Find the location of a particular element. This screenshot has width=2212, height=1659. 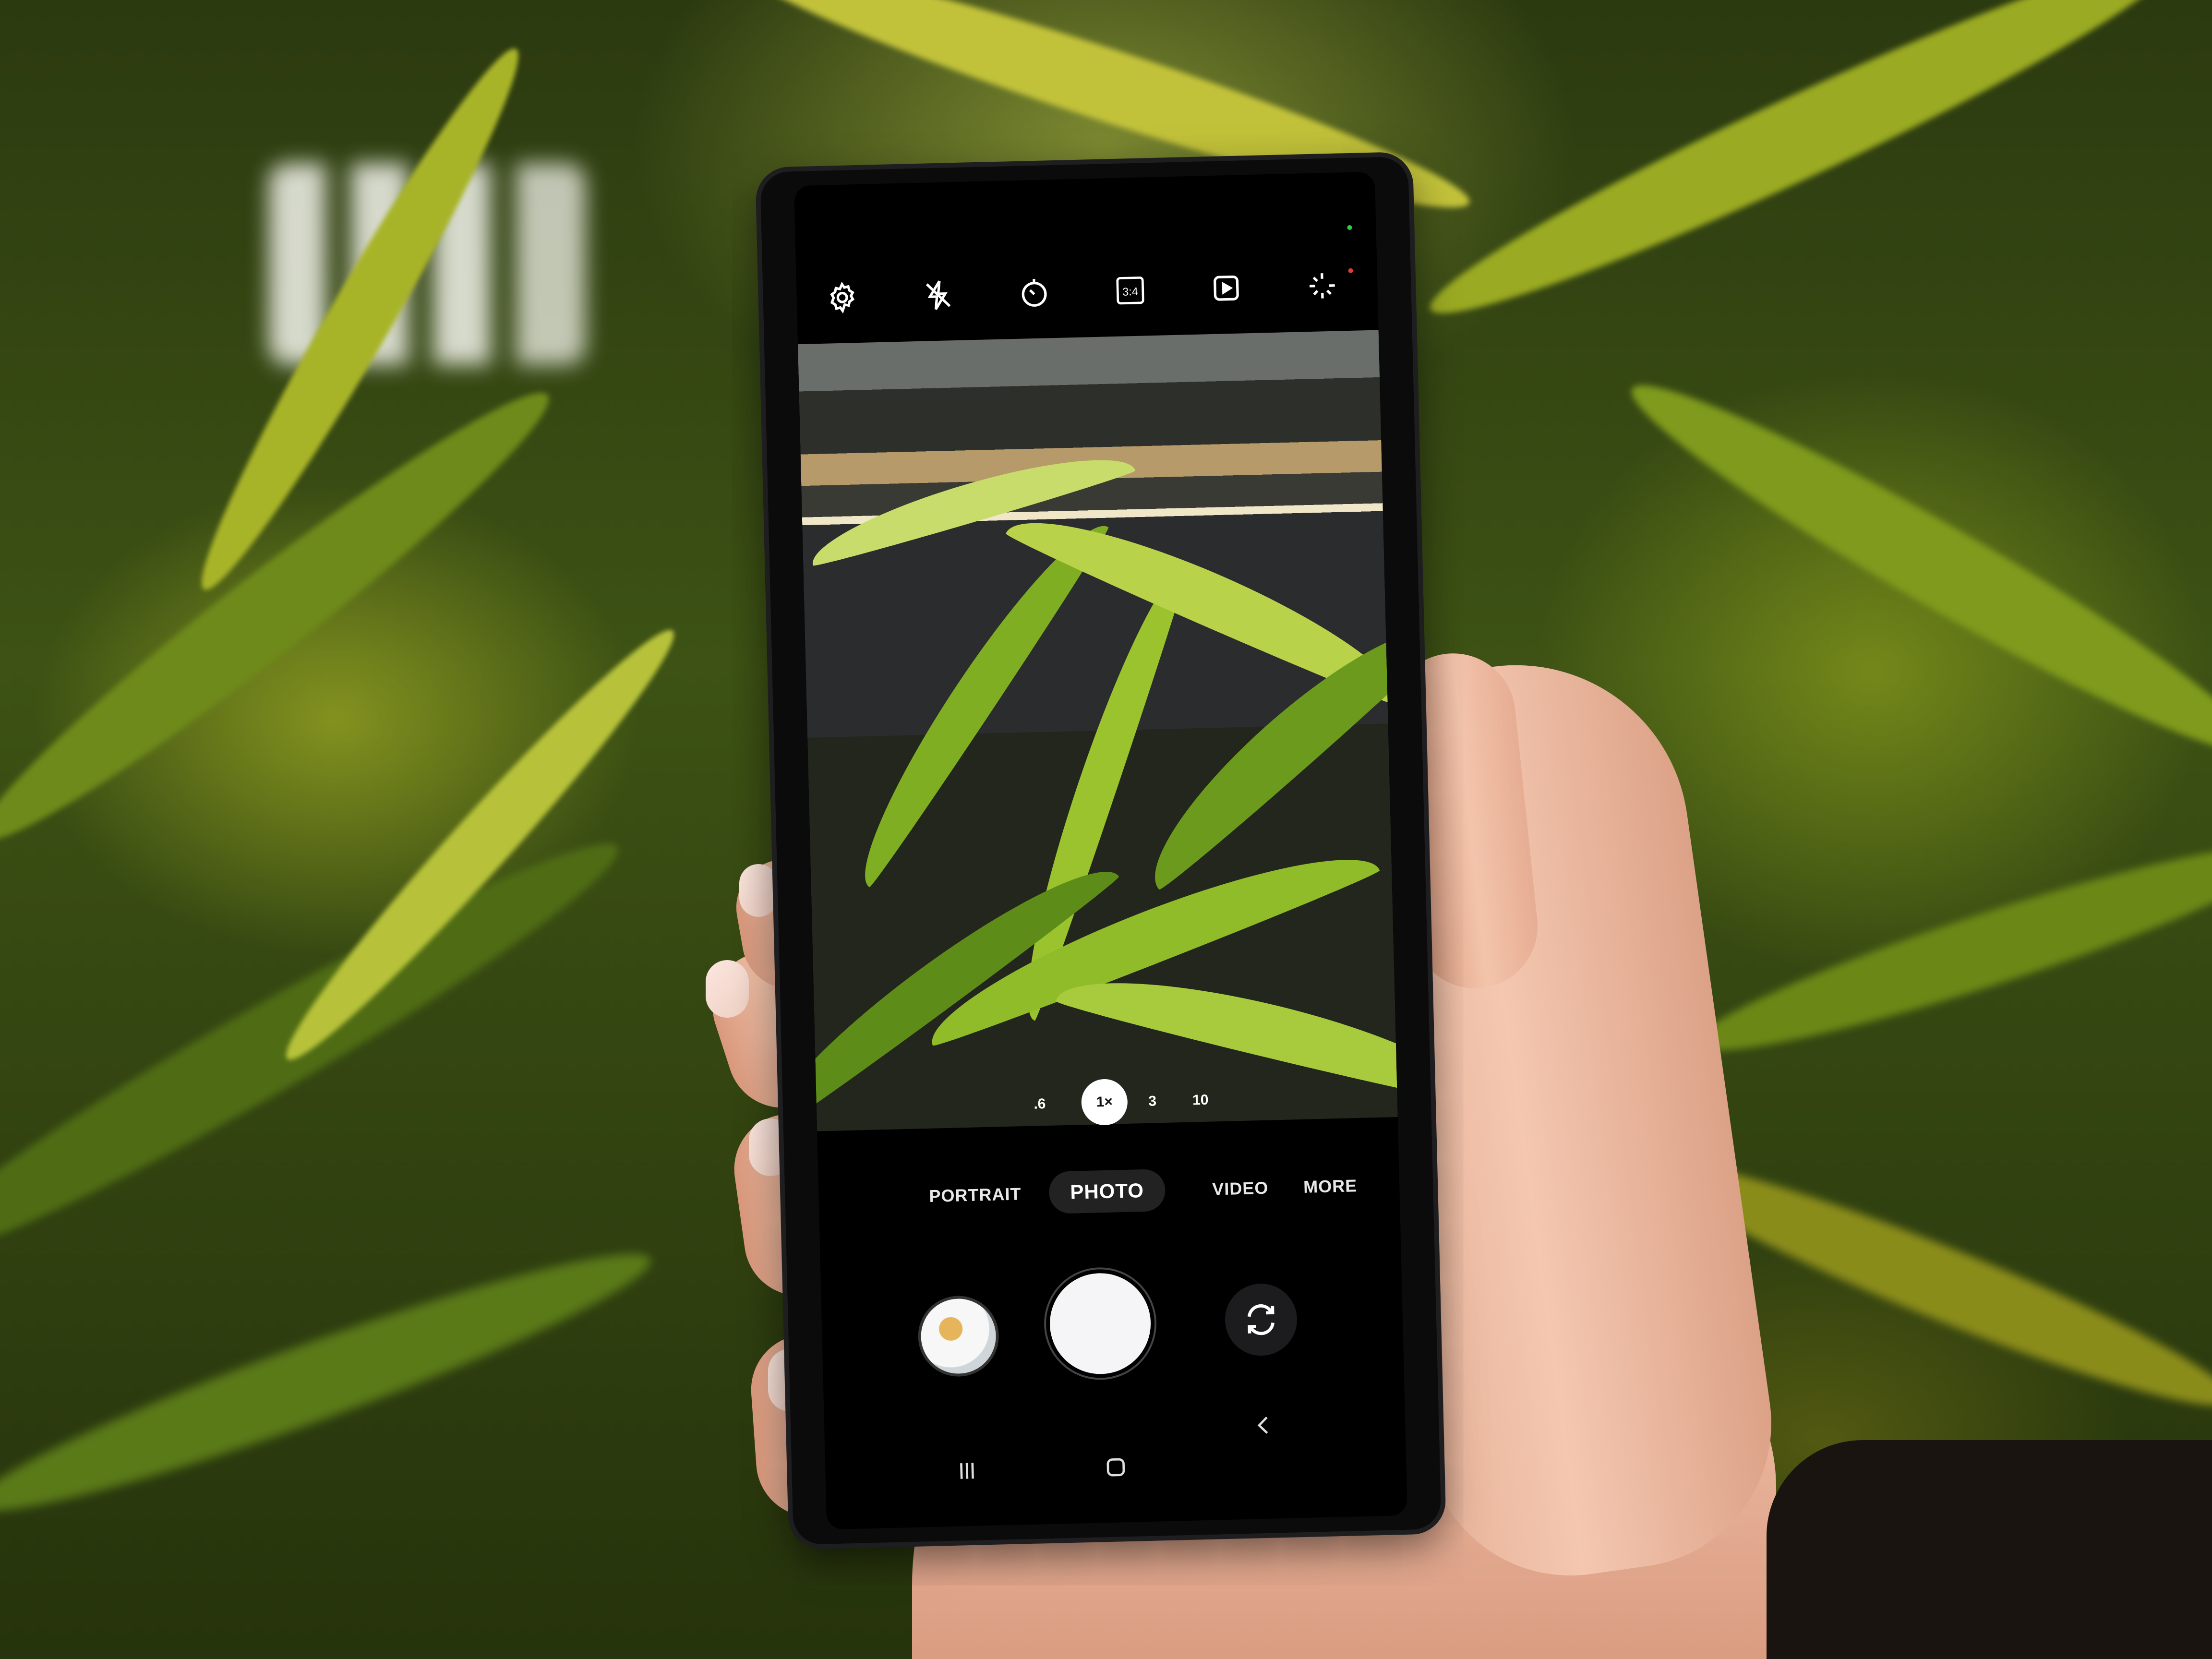

mode-video: VIDEO is located at coordinates (1240, 1189).